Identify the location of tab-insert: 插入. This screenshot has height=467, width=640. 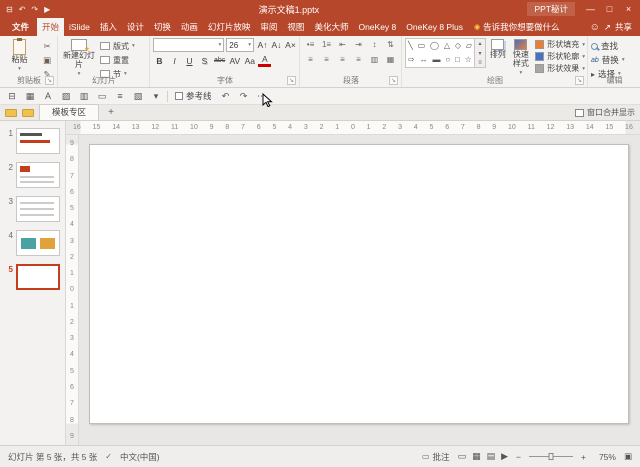
(108, 27).